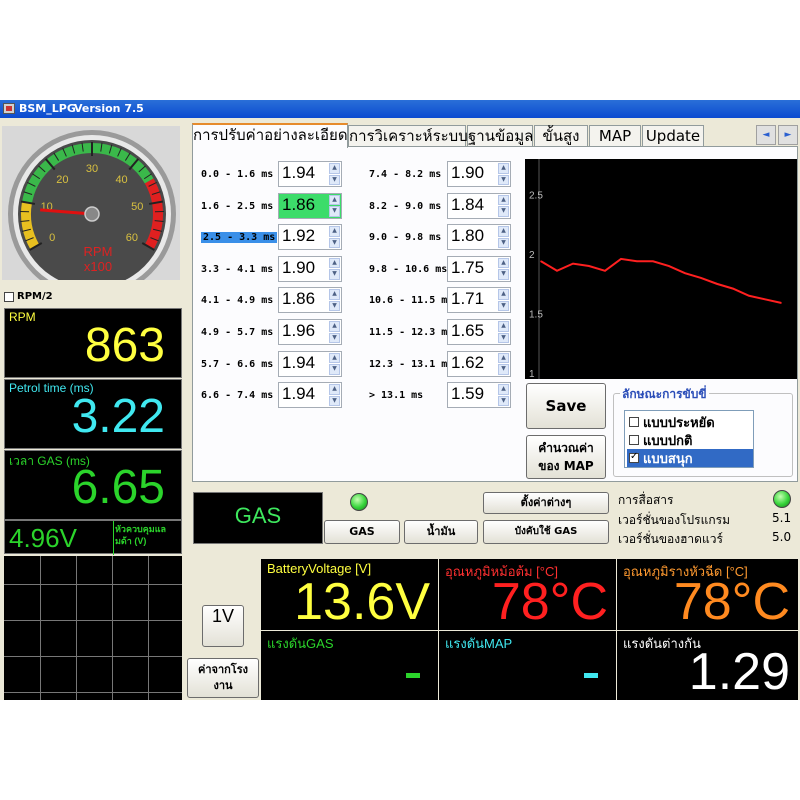  Describe the element at coordinates (673, 136) in the screenshot. I see `tab-update: Update` at that location.